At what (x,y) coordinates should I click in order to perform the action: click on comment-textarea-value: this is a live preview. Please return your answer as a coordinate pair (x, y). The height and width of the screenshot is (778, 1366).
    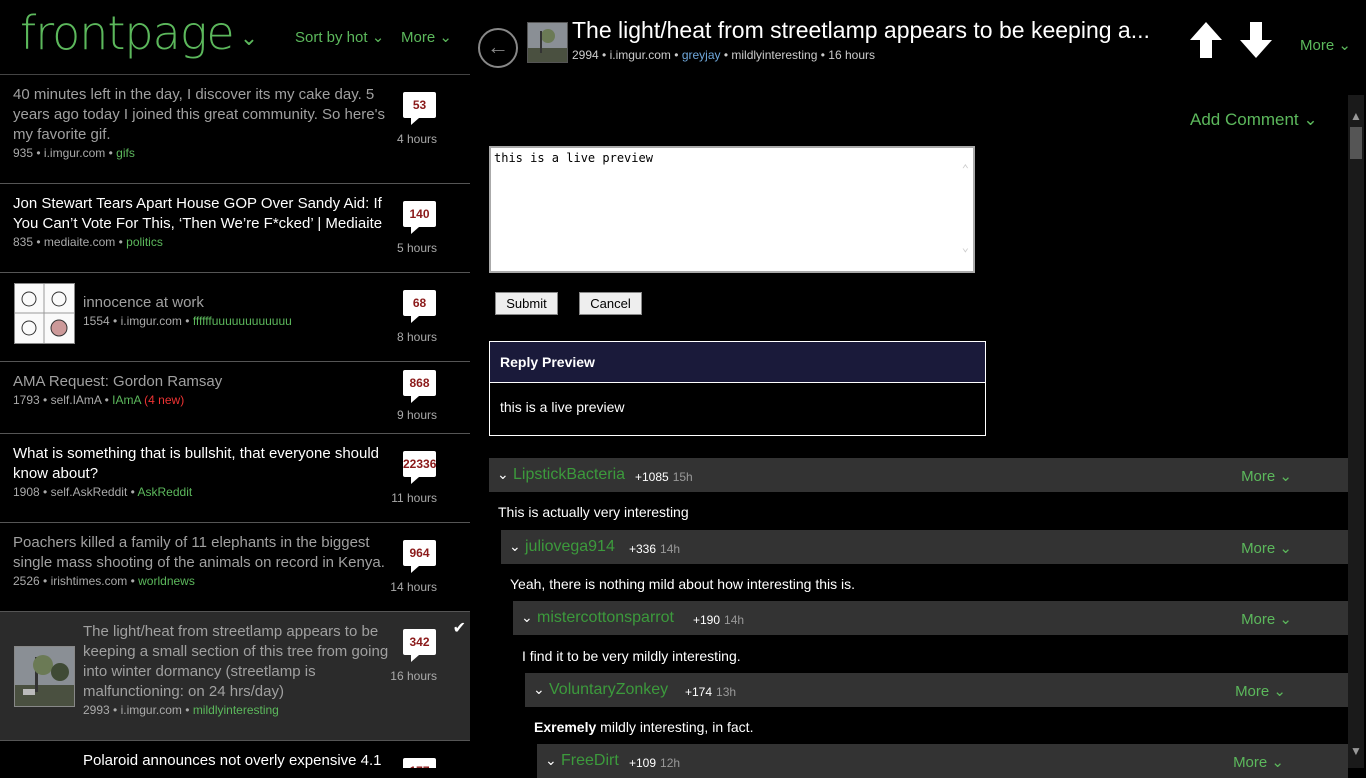
    Looking at the image, I should click on (573, 158).